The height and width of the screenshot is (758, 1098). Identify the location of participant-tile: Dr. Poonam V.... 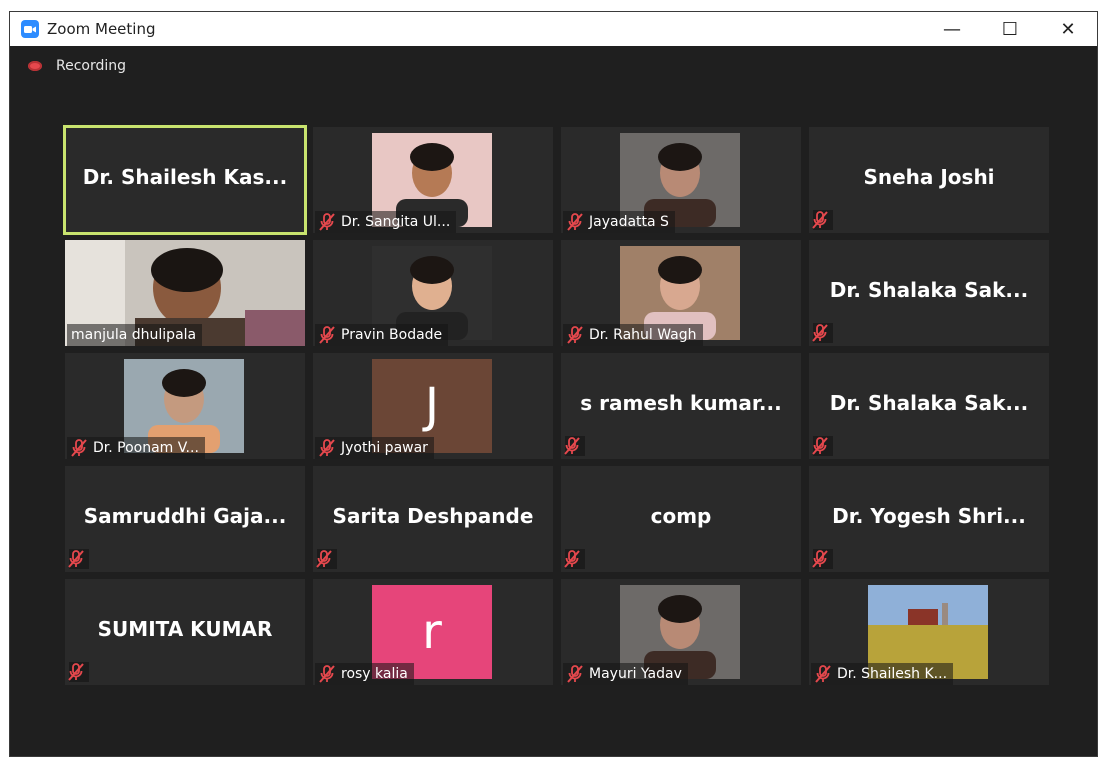
(185, 406).